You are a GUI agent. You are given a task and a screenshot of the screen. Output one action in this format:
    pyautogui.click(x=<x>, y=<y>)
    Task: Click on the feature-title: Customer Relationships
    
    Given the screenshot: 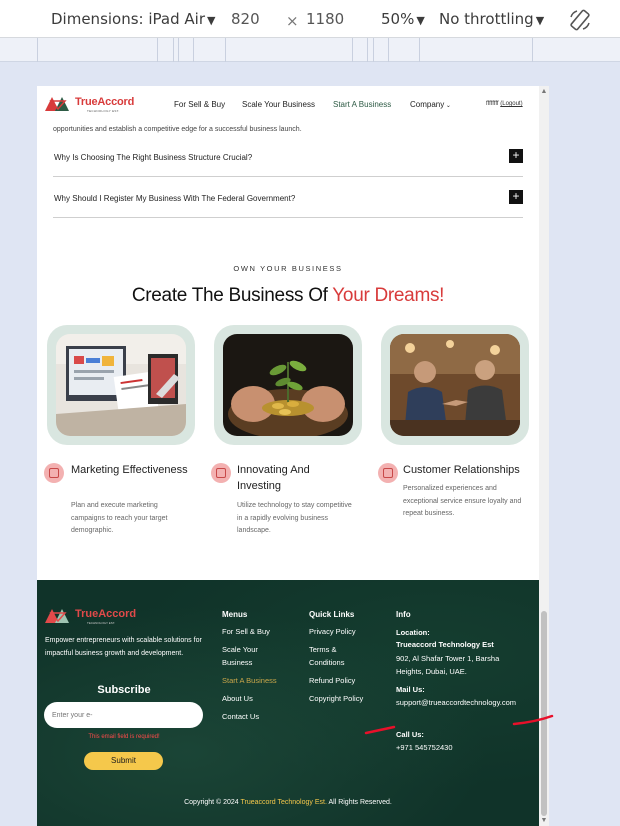 What is the action you would take?
    pyautogui.click(x=461, y=470)
    